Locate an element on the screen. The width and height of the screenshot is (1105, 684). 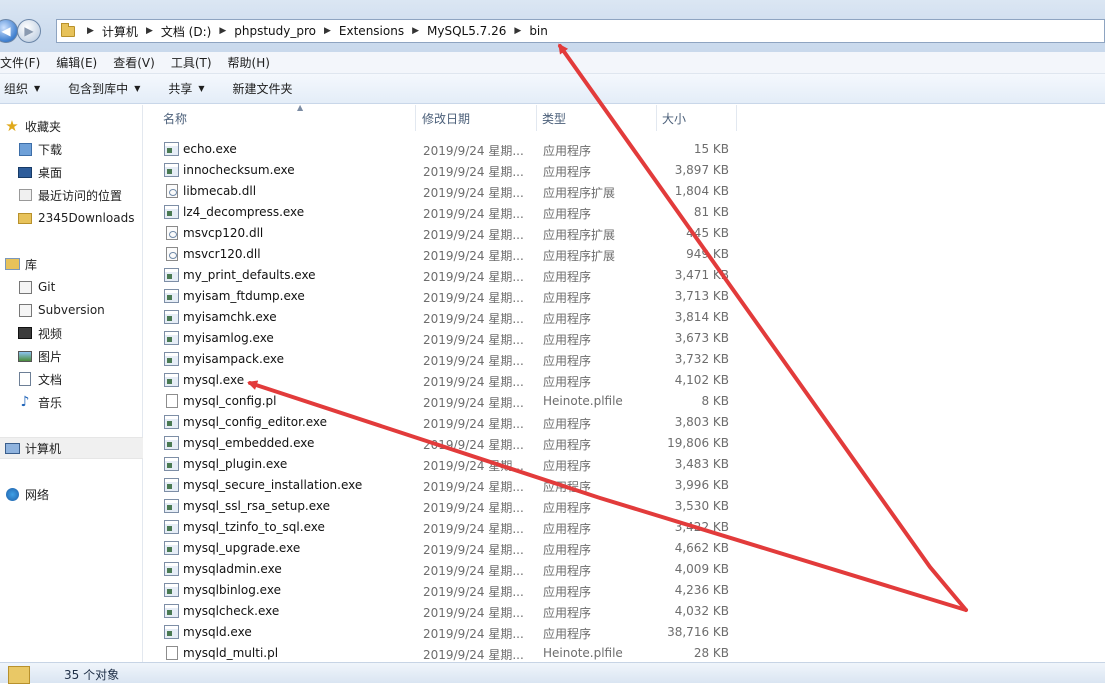
nav-network: 网络 is located at coordinates (26, 494).